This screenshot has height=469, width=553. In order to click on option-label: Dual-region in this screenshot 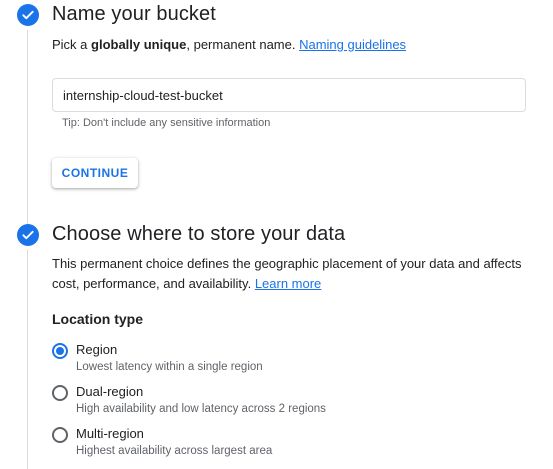, I will do `click(110, 391)`.